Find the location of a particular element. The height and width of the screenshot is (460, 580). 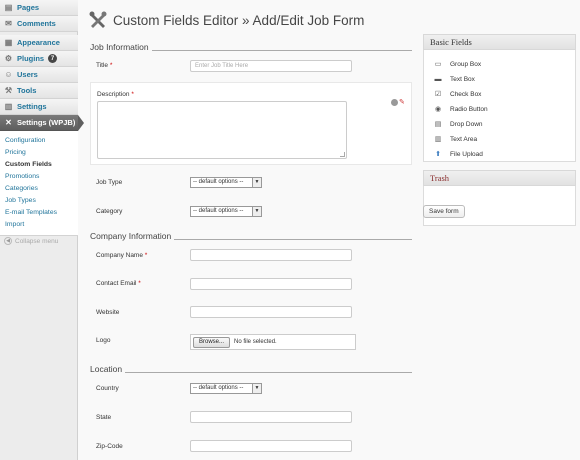

field-drop-down: ▤ Drop Down is located at coordinates (458, 124).